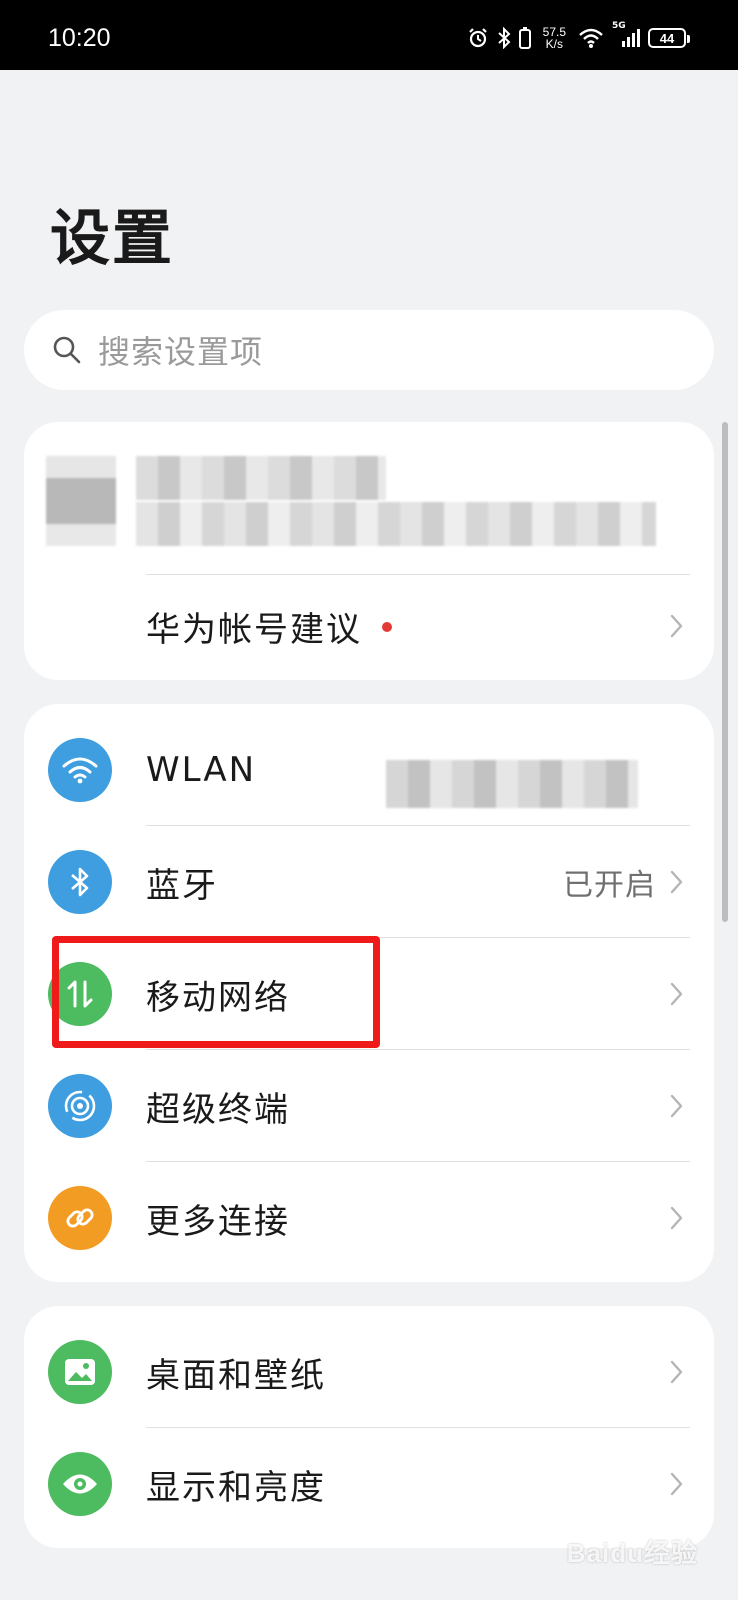  Describe the element at coordinates (112, 239) in the screenshot. I see `page-title: 设置` at that location.